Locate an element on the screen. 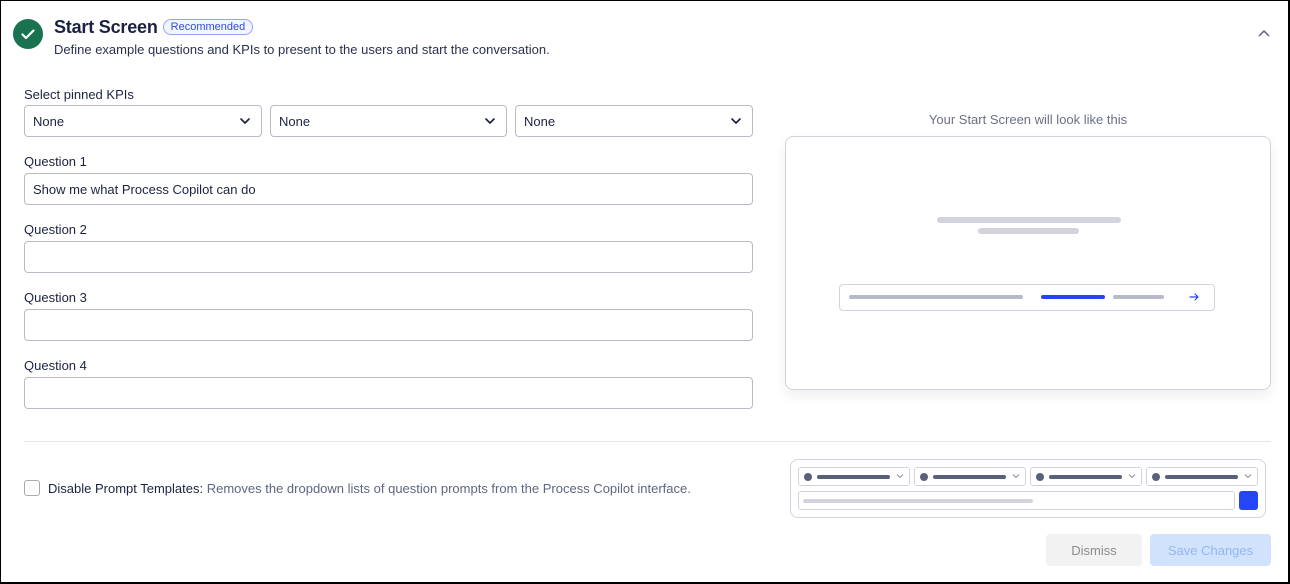  recommended-badge: Recommended is located at coordinates (208, 27).